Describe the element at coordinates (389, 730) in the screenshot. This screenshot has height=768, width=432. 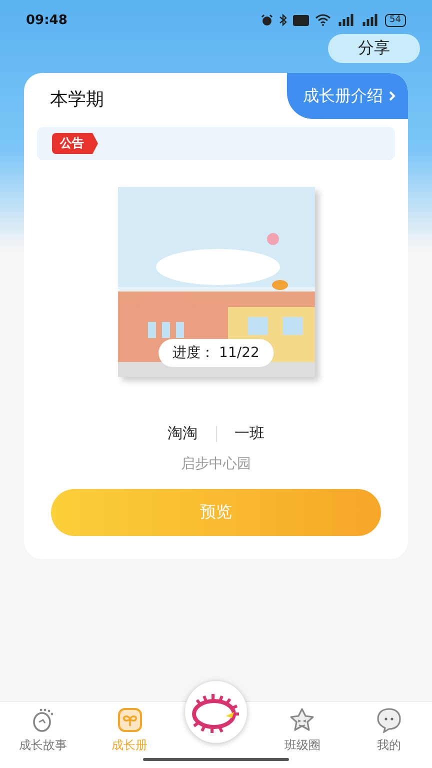
I see `nav-tab: 我的` at that location.